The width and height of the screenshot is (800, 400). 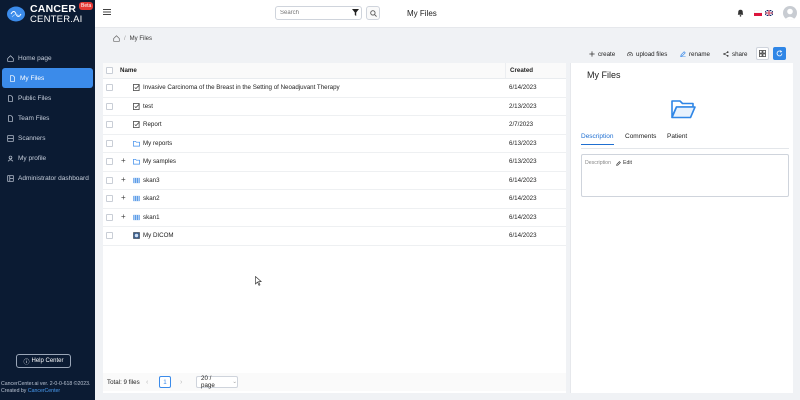 I want to click on refresh-button, so click(x=779, y=53).